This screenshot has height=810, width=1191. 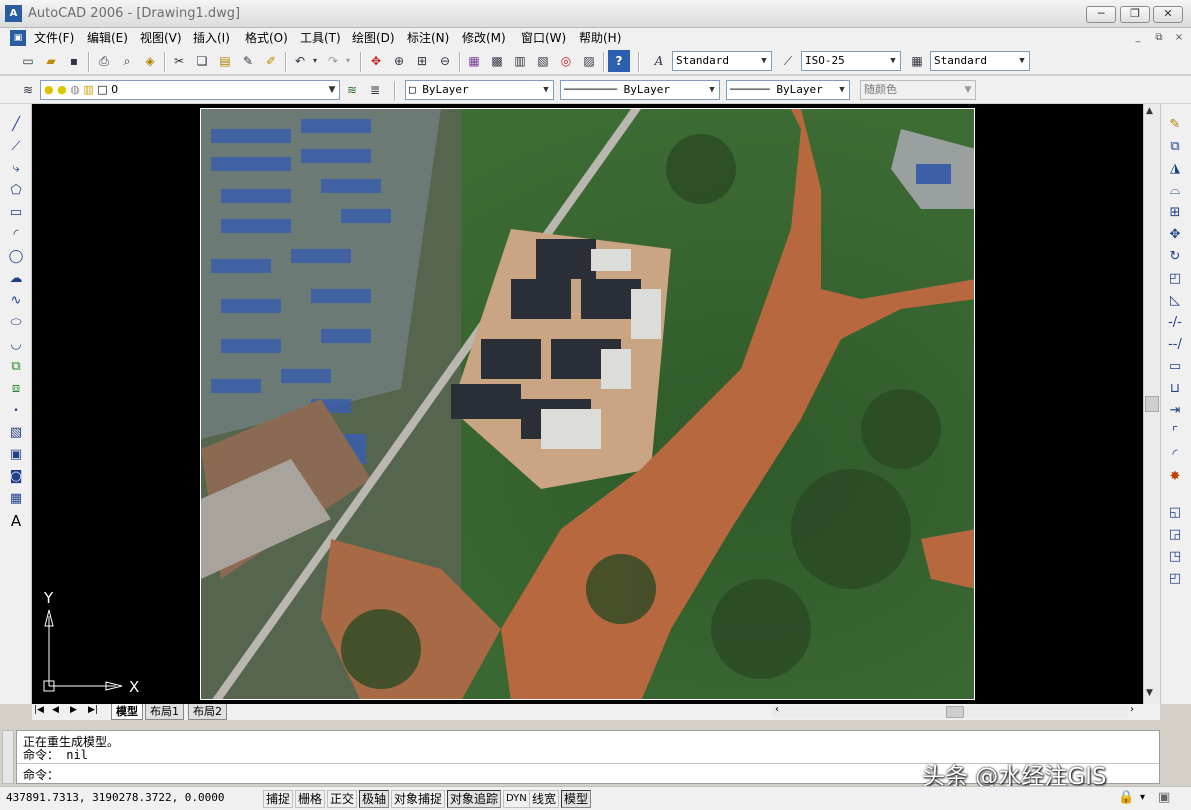 I want to click on doc-close-button: ×, so click(x=1179, y=38).